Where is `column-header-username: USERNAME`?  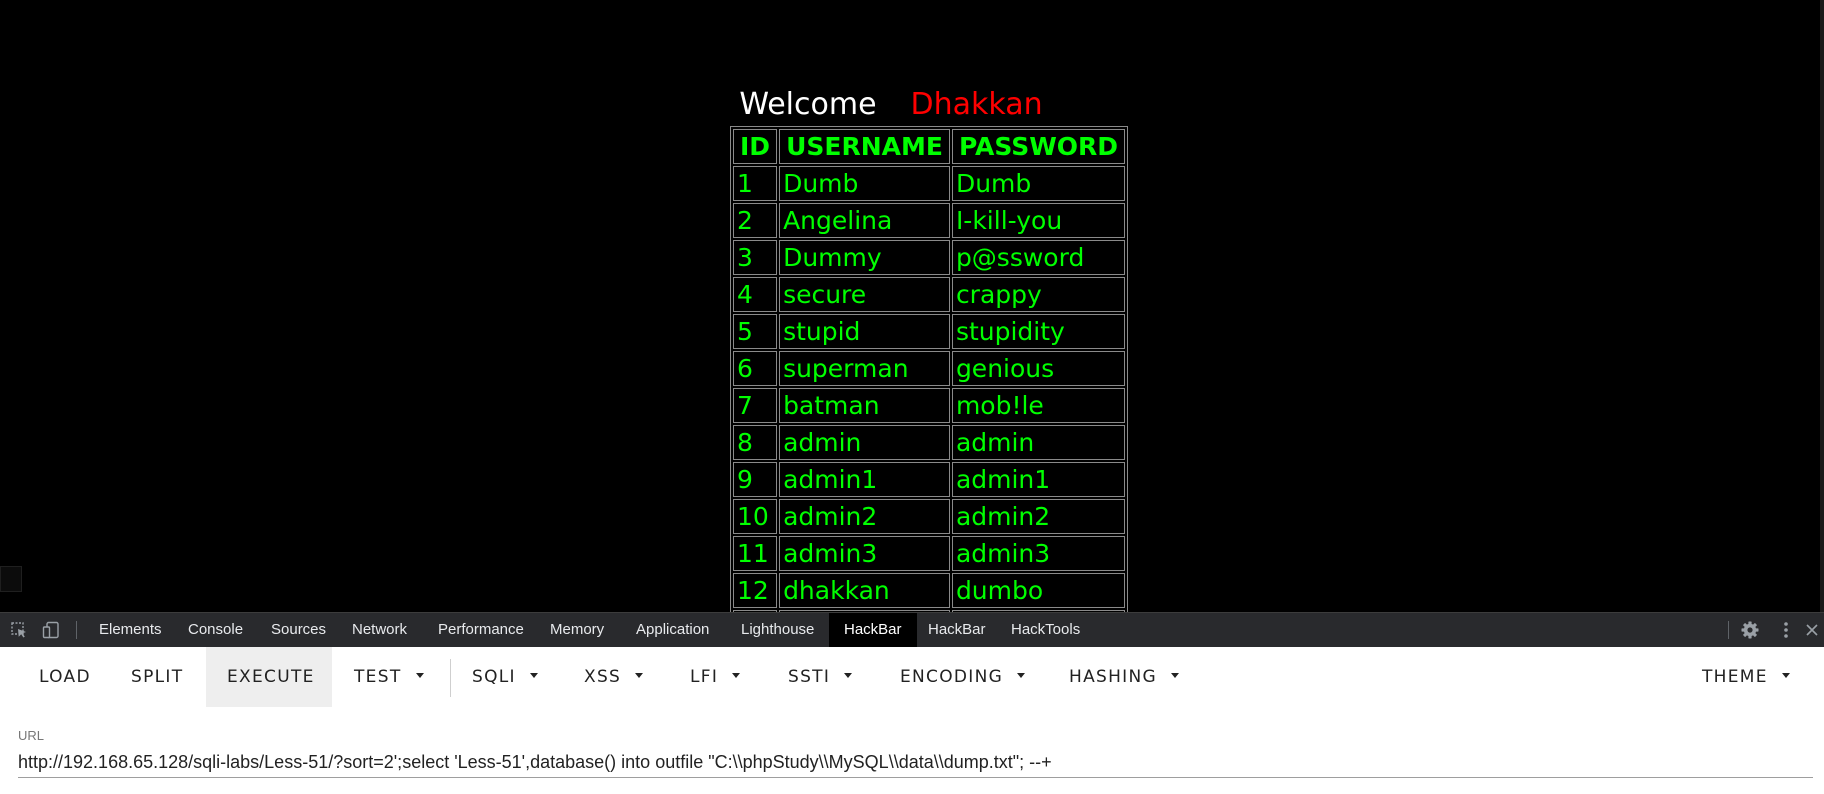 column-header-username: USERNAME is located at coordinates (864, 146).